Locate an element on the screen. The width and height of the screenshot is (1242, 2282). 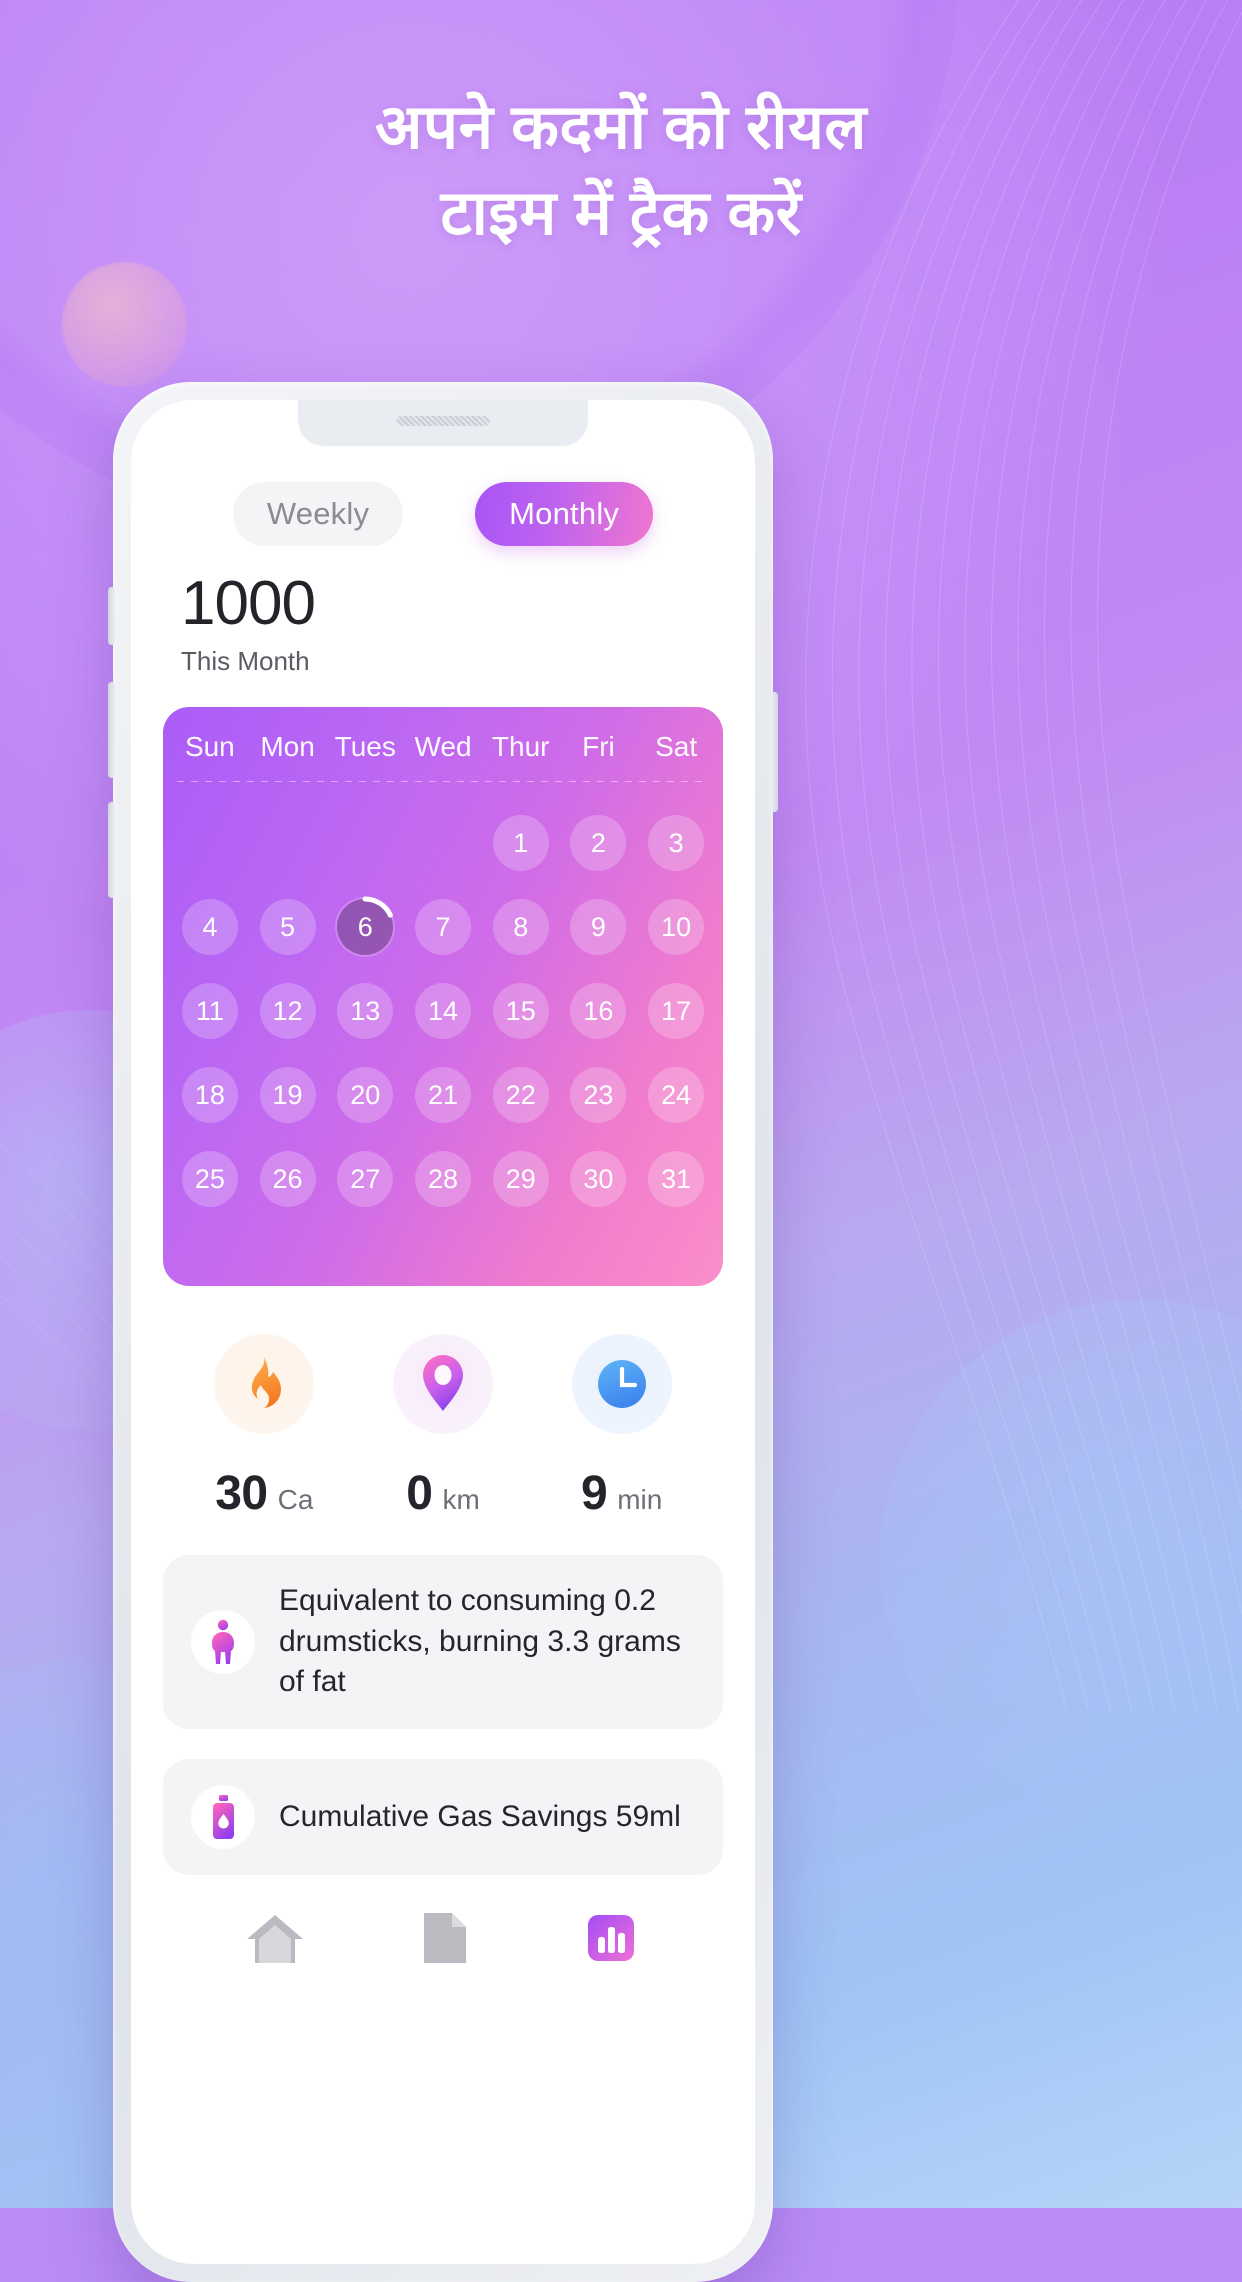
calendar-day: 5 is located at coordinates (287, 927).